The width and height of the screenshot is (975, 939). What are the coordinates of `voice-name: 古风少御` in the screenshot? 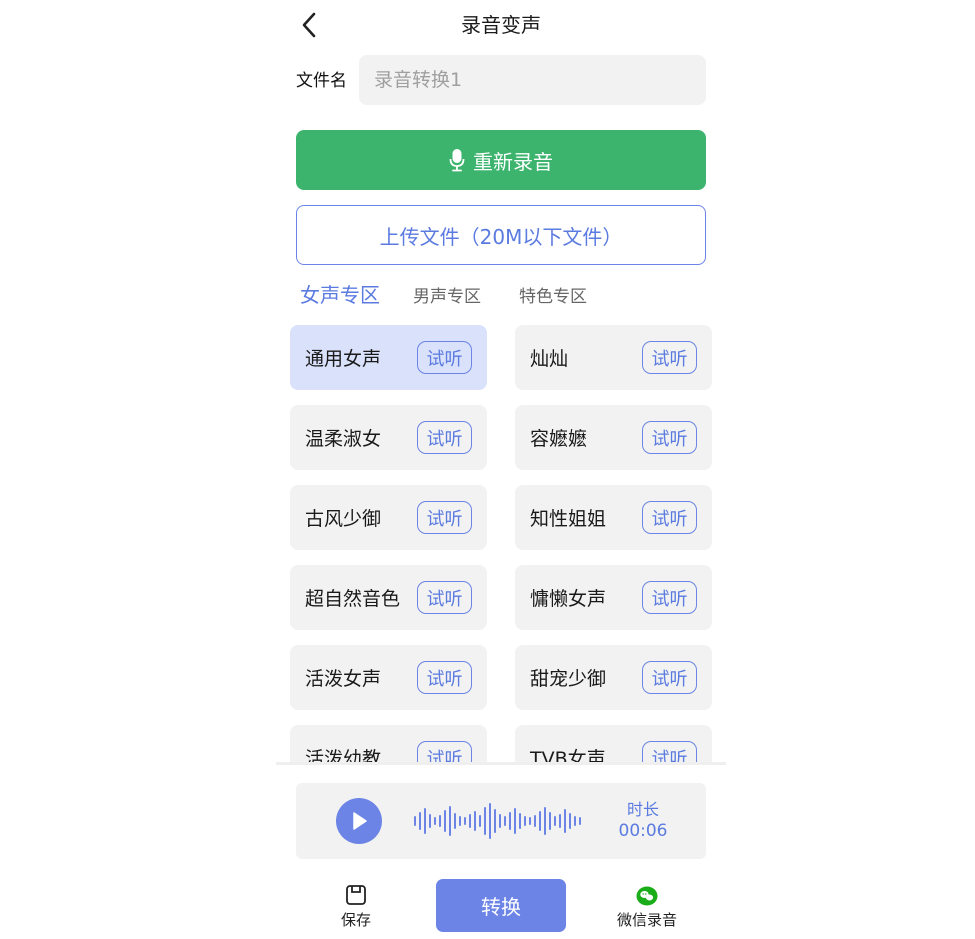 It's located at (343, 519).